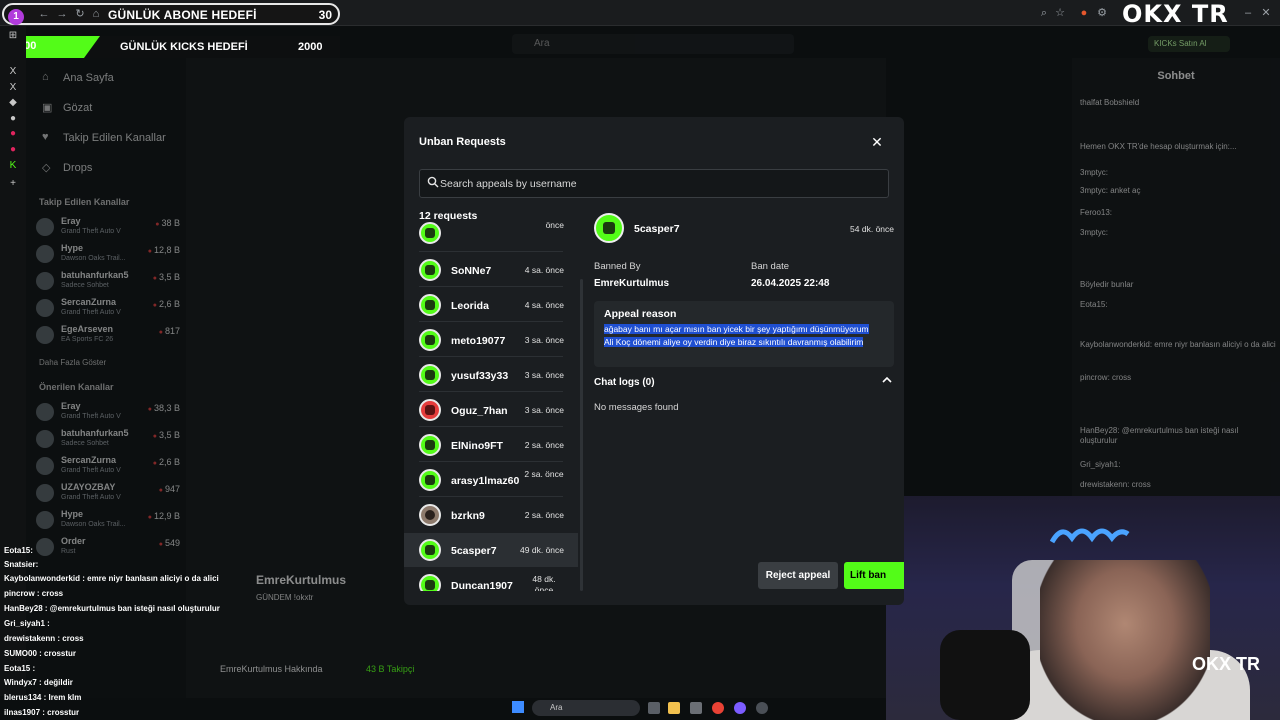  Describe the element at coordinates (111, 282) in the screenshot. I see `followed-channel: batuhanfurkan5 Sadece Sohbet 3,5 B` at that location.